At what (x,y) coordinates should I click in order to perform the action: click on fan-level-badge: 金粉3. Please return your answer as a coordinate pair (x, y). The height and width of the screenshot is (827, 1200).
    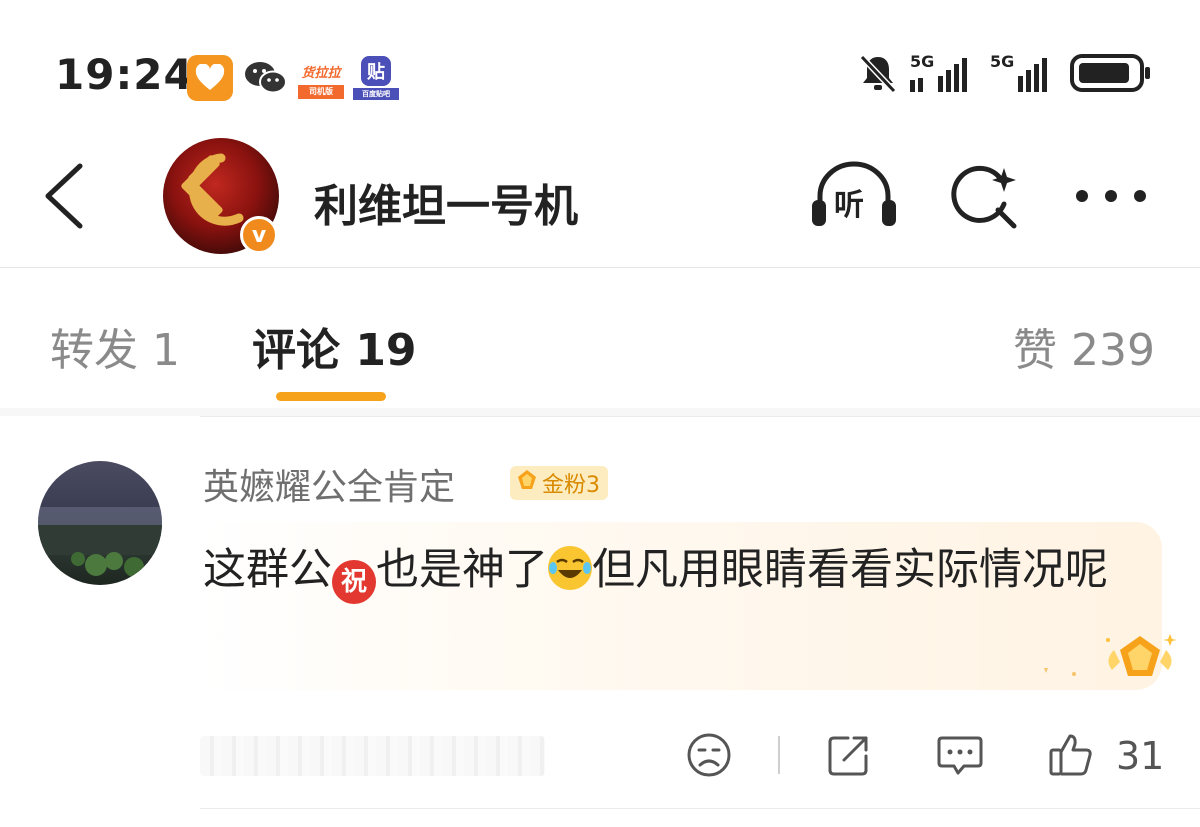
    Looking at the image, I should click on (559, 483).